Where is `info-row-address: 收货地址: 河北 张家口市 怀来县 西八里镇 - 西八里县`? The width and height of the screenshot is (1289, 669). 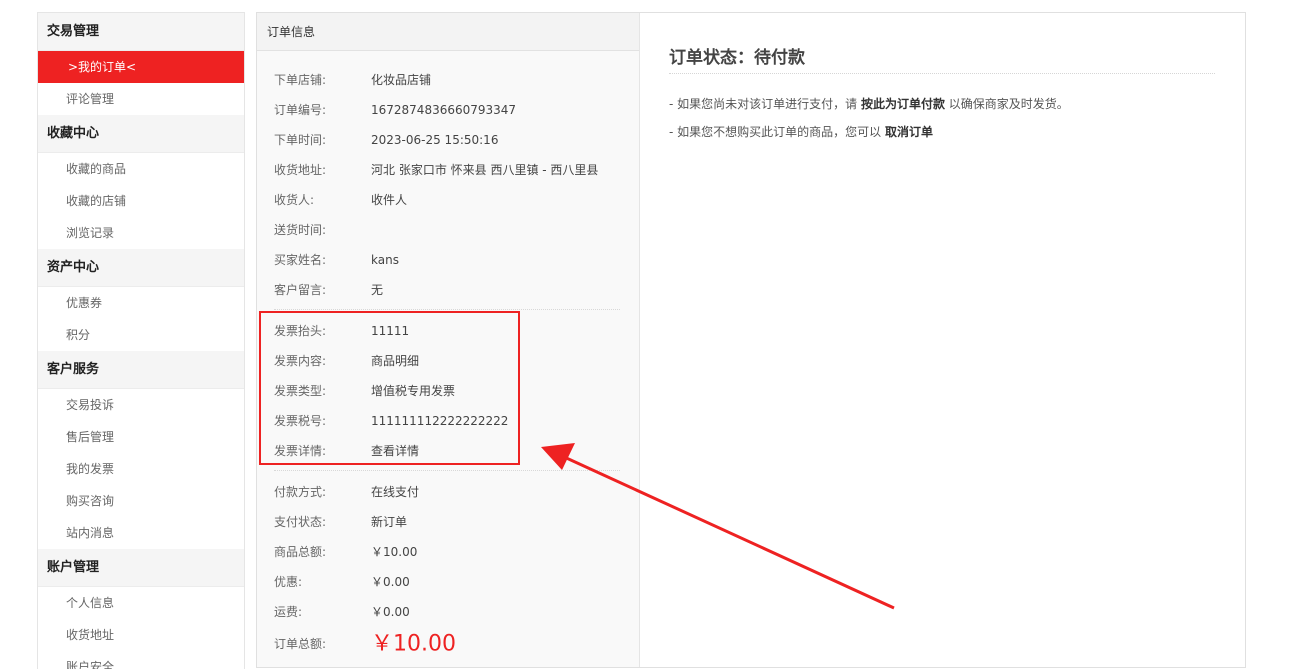 info-row-address: 收货地址: 河北 张家口市 怀来县 西八里镇 - 西八里县 is located at coordinates (436, 170).